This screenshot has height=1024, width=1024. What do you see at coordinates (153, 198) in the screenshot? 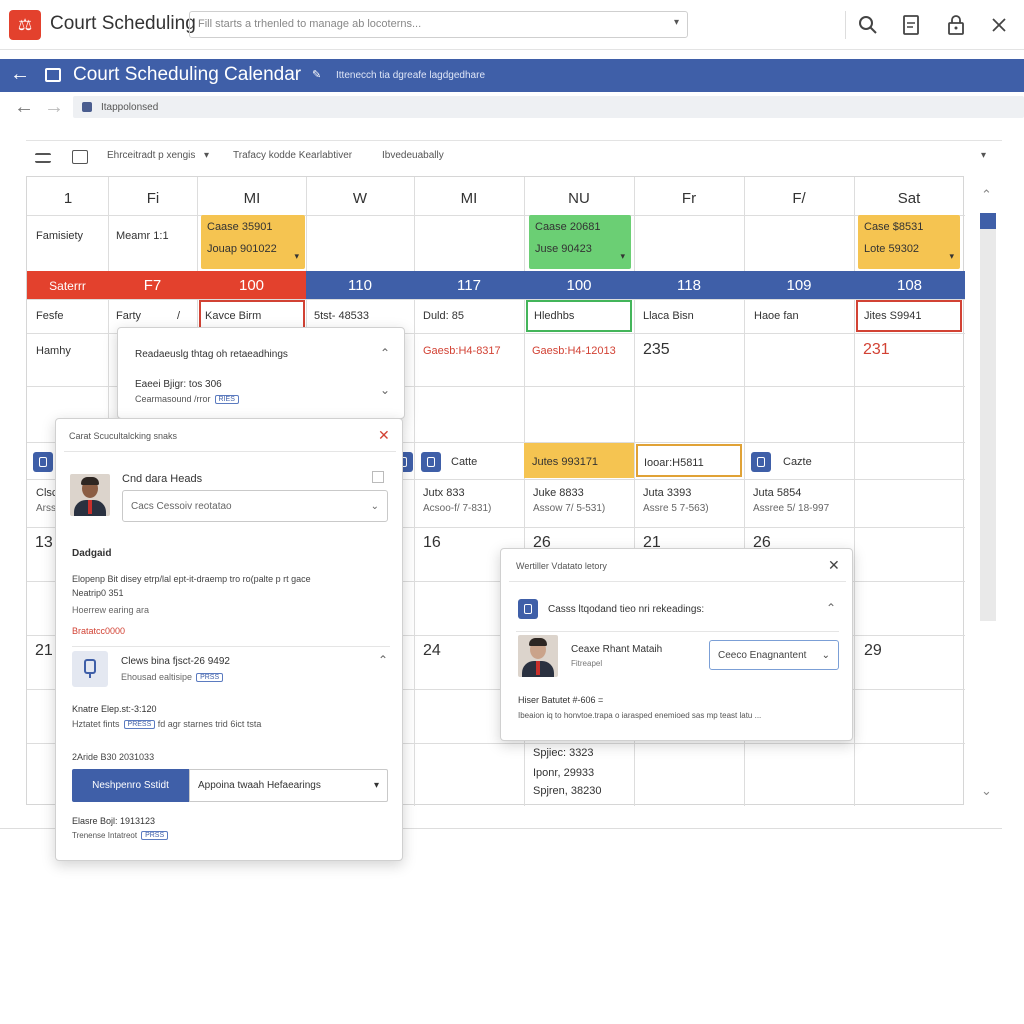
I see `day-header: Fi` at bounding box center [153, 198].